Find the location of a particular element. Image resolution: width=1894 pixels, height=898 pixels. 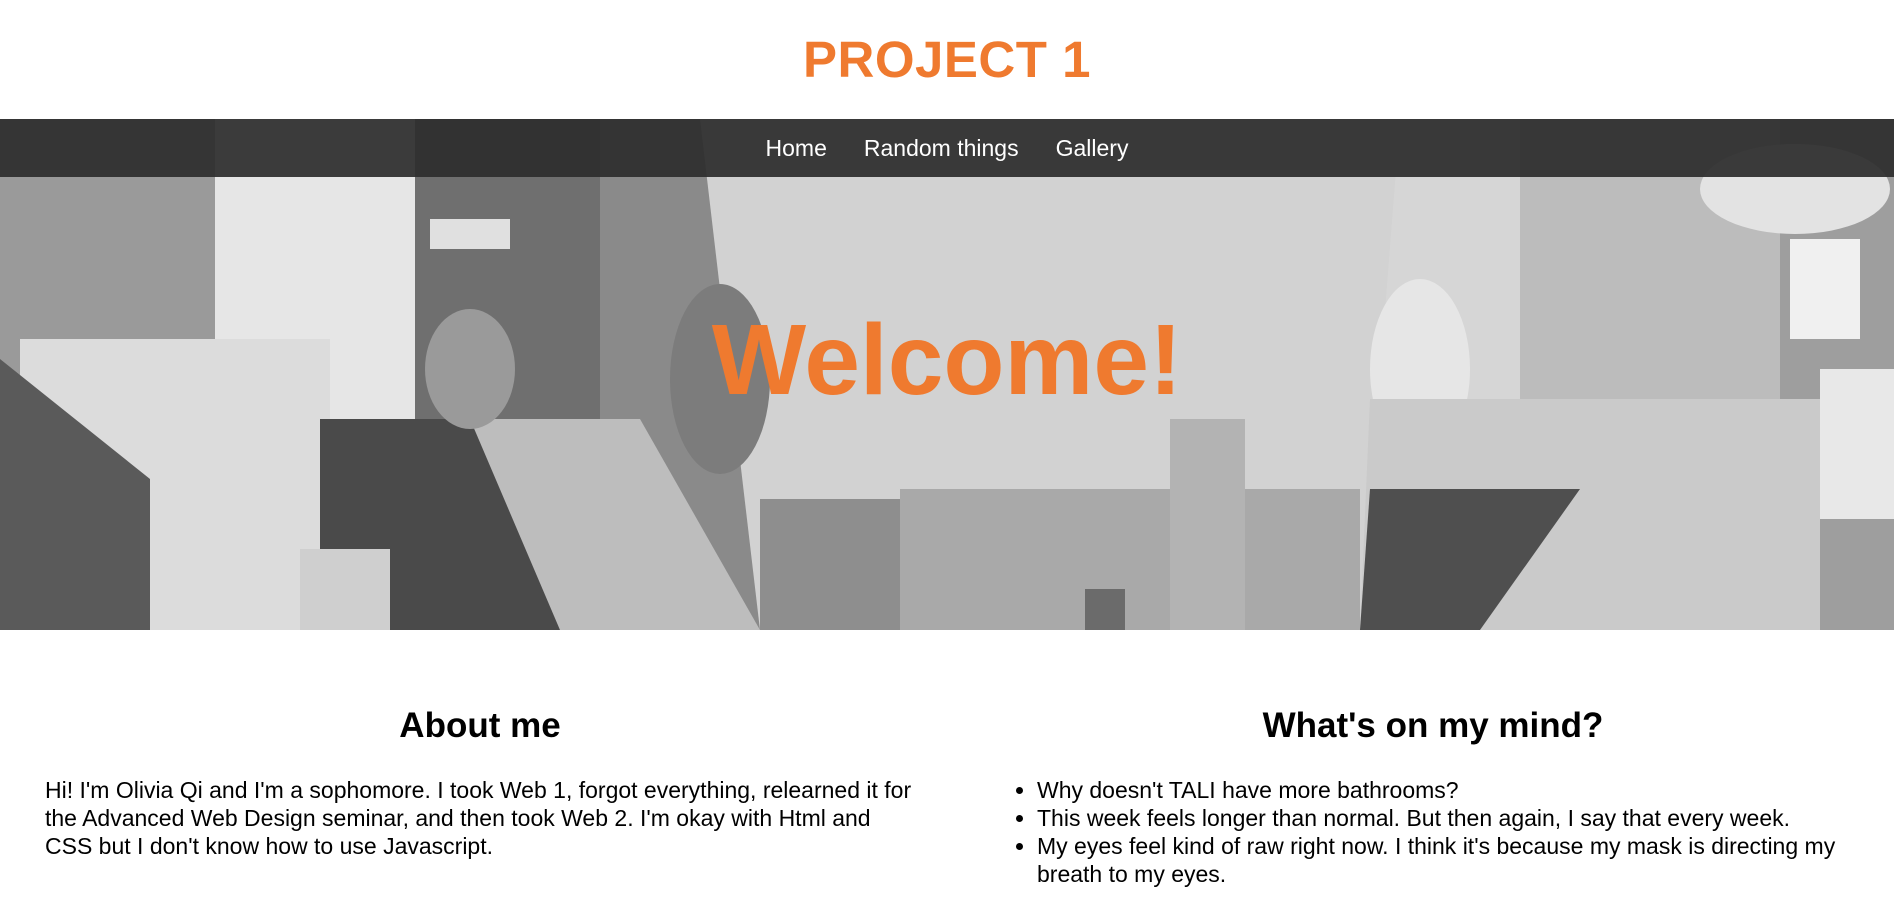

nav-home-link: Home is located at coordinates (796, 148).